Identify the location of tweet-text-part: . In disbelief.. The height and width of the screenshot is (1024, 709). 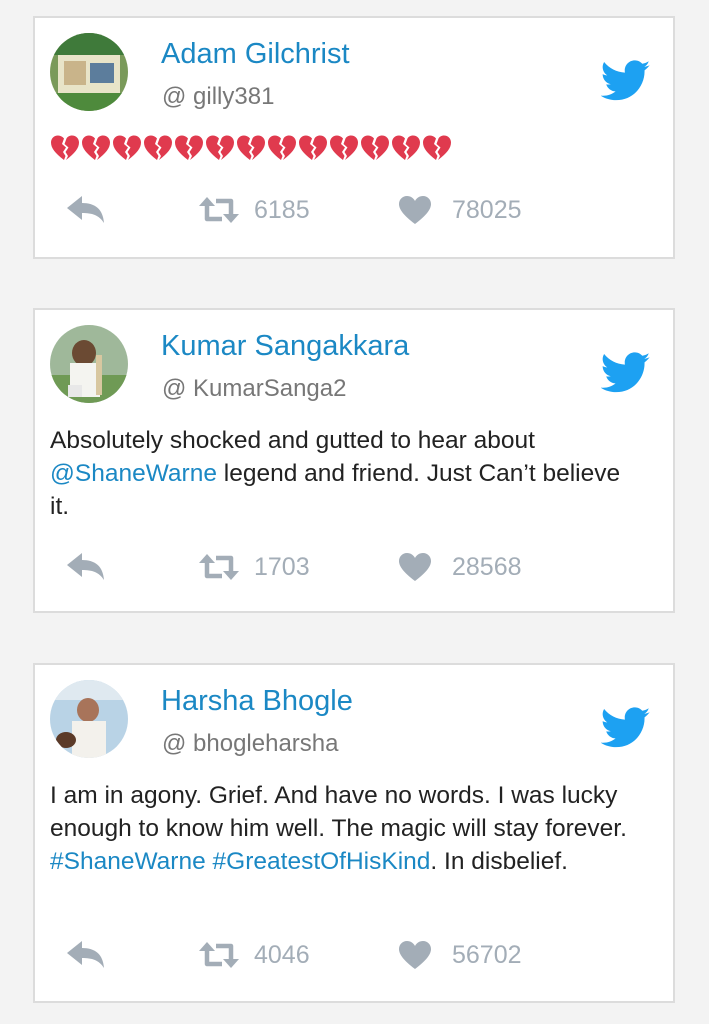
(499, 861).